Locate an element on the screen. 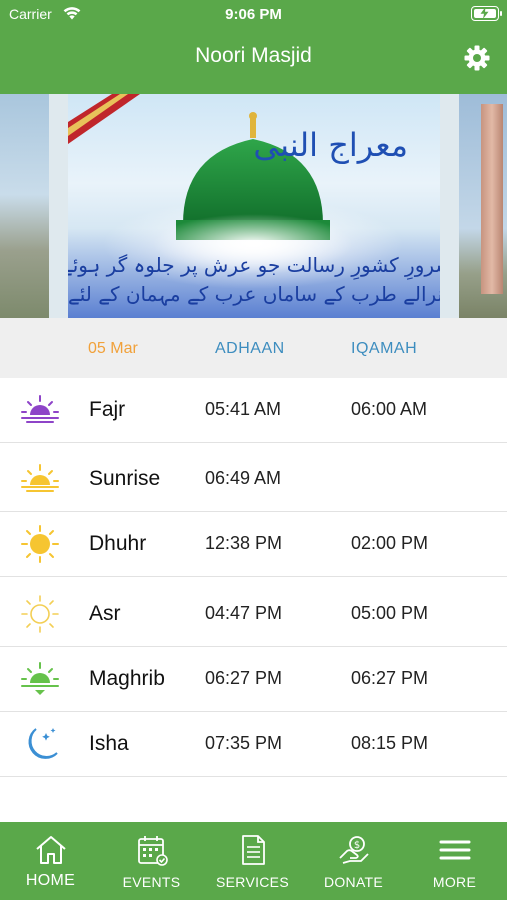 This screenshot has height=900, width=507. banner-title-art: معراج النبی is located at coordinates (330, 145).